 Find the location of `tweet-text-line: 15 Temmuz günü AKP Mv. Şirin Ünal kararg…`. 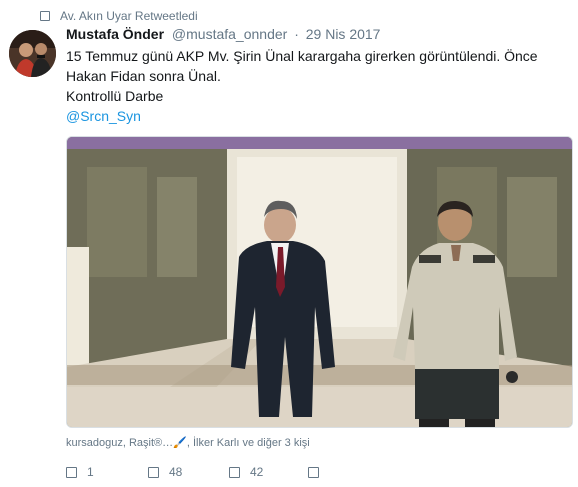

tweet-text-line: 15 Temmuz günü AKP Mv. Şirin Ünal kararg… is located at coordinates (302, 56).